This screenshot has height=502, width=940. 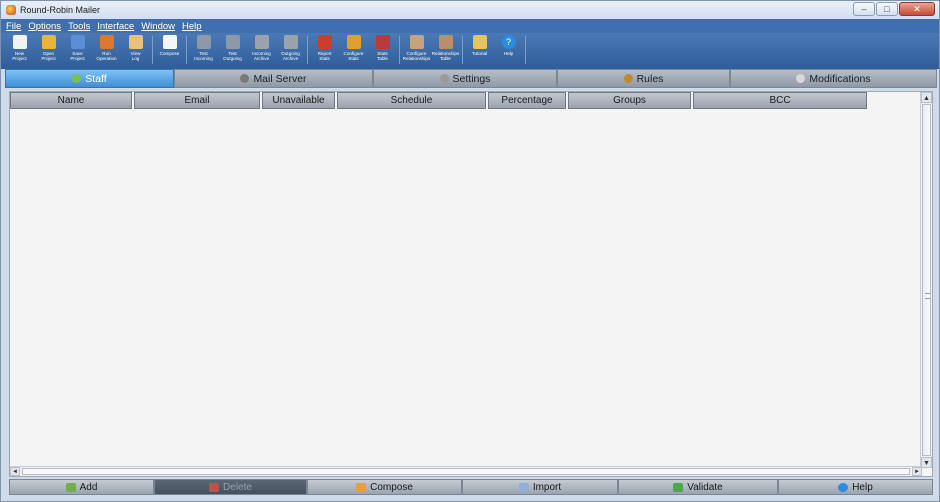 I want to click on menu-window: Window, so click(x=158, y=26).